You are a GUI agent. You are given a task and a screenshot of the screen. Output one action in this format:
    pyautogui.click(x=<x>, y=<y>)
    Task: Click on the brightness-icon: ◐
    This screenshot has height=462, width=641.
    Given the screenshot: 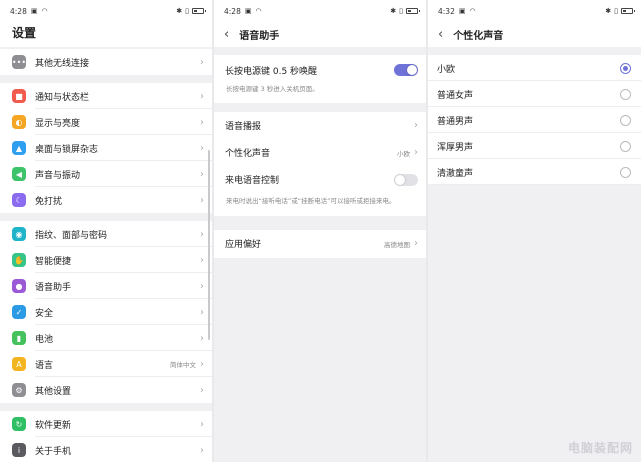 What is the action you would take?
    pyautogui.click(x=19, y=122)
    